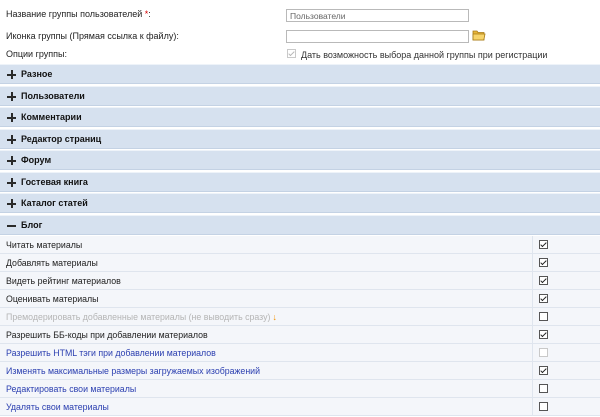  What do you see at coordinates (479, 35) in the screenshot?
I see `folder-icon` at bounding box center [479, 35].